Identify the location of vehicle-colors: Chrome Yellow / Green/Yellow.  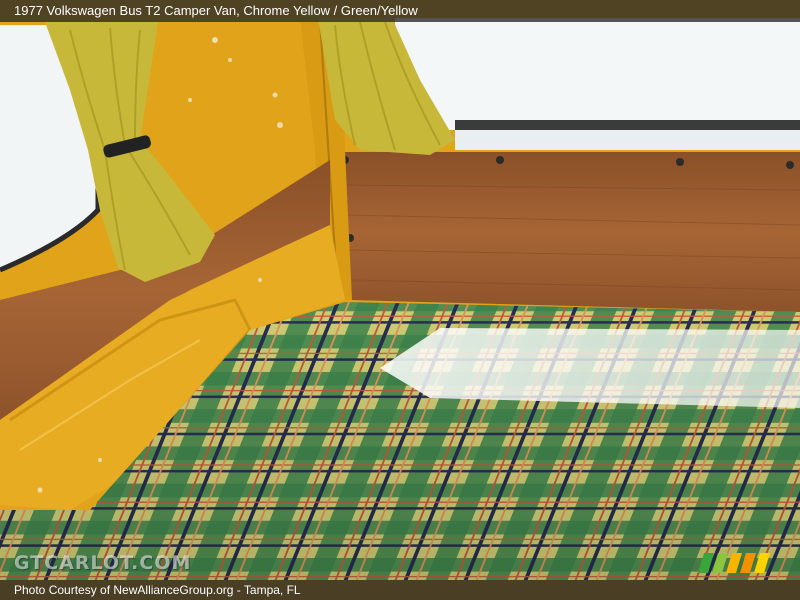
(330, 10).